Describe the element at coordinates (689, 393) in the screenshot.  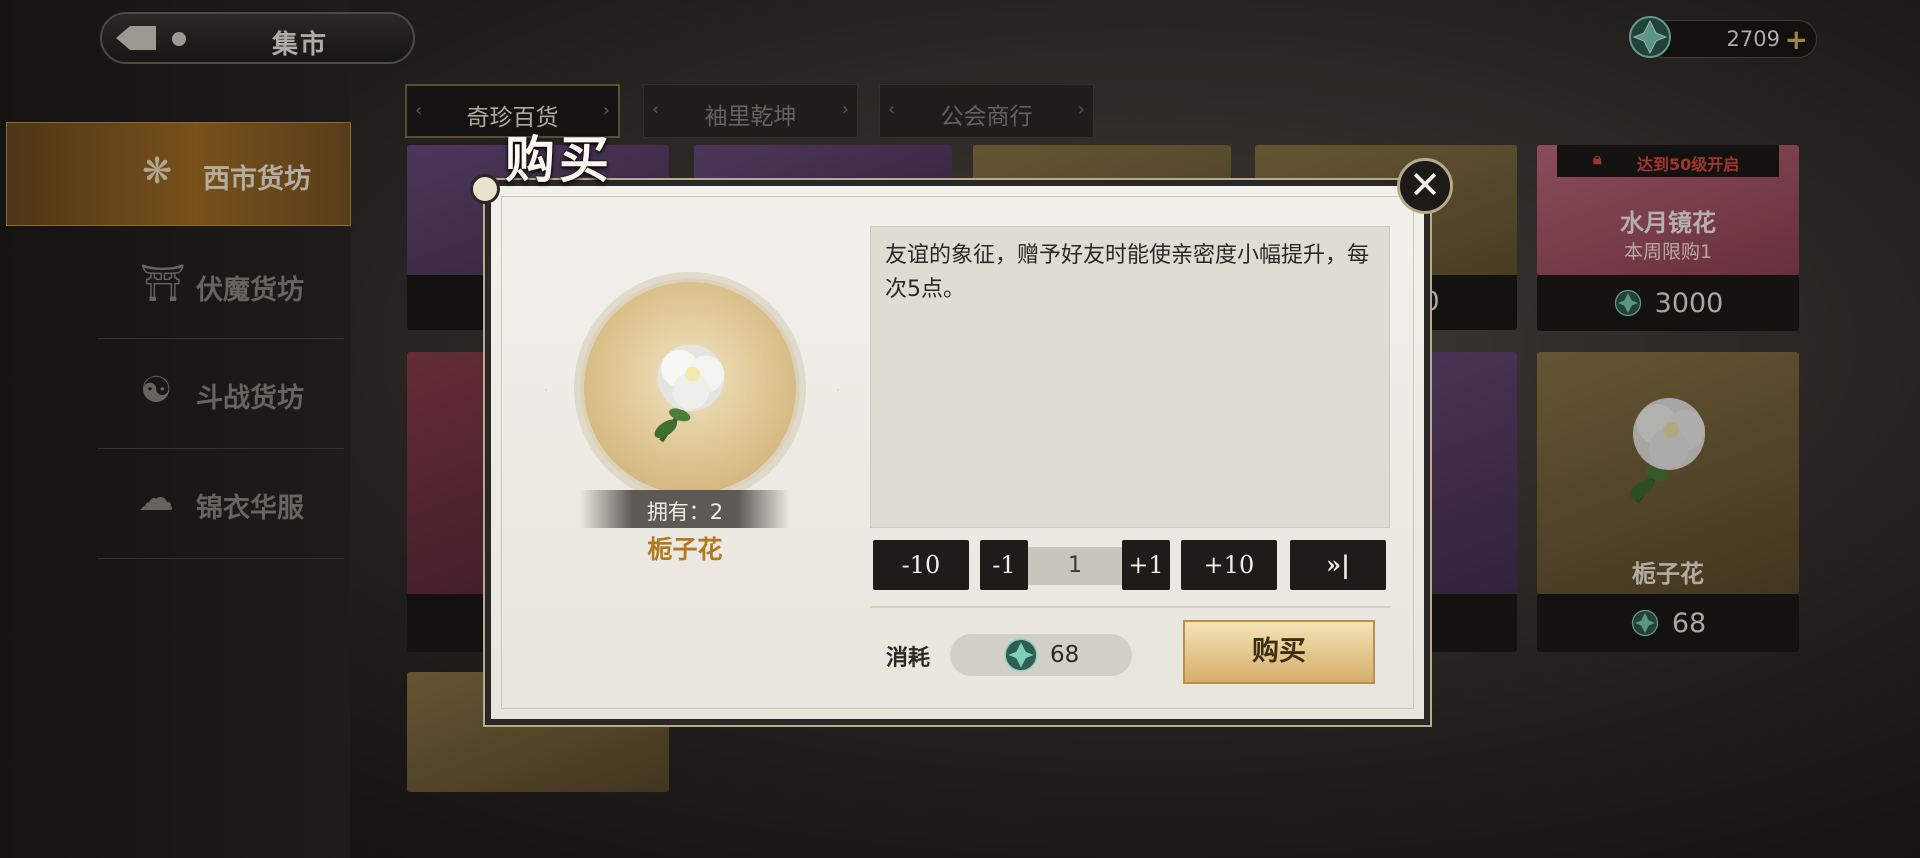
I see `gardenia-flower-icon` at that location.